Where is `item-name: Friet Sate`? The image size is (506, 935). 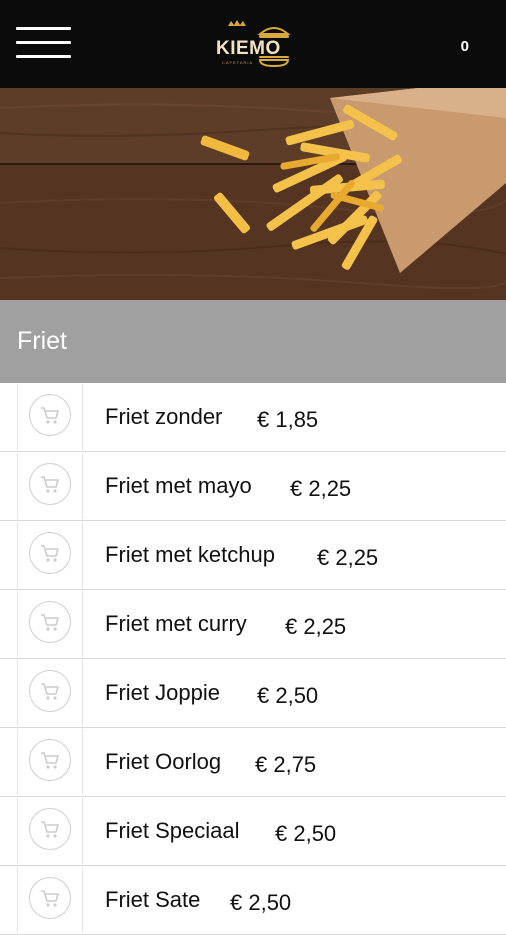
item-name: Friet Sate is located at coordinates (152, 900).